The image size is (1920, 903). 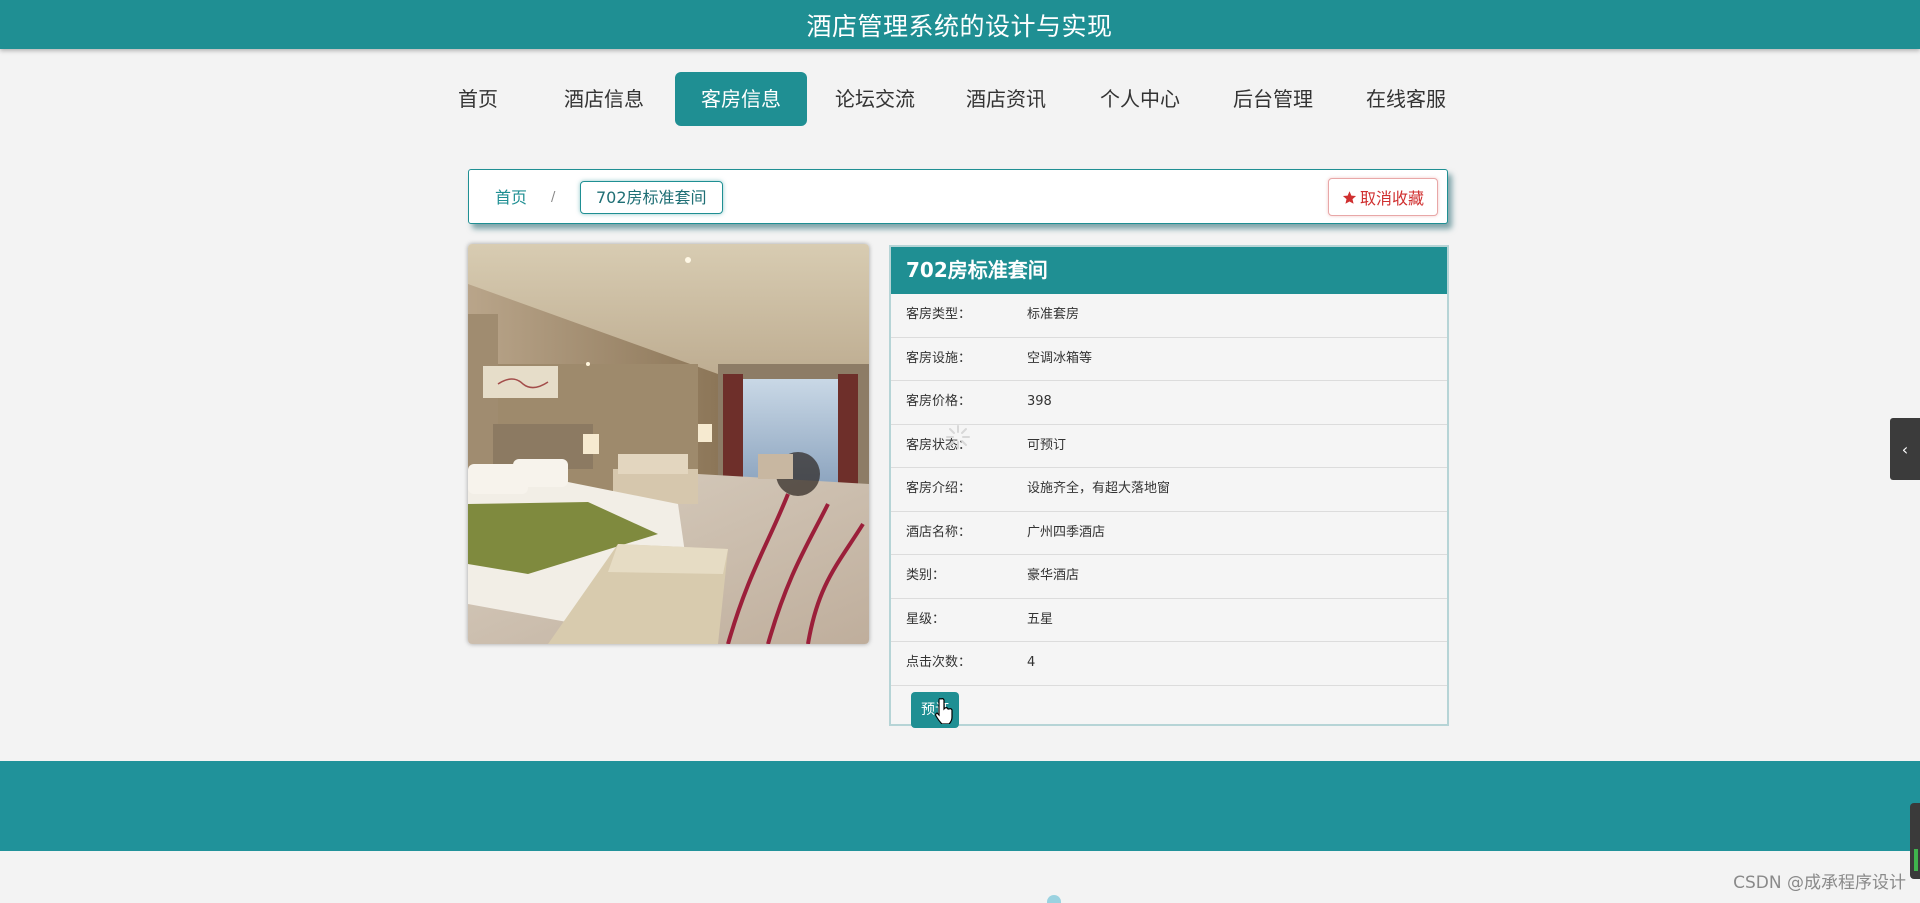 What do you see at coordinates (939, 662) in the screenshot?
I see `click-count-label: 点击次数：` at bounding box center [939, 662].